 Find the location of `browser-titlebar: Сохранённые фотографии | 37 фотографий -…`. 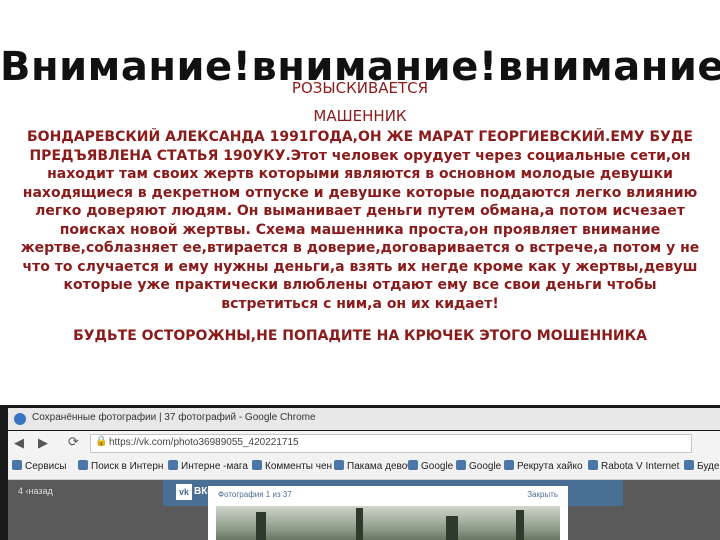

browser-titlebar: Сохранённые фотографии | 37 фотографий -… is located at coordinates (364, 419).